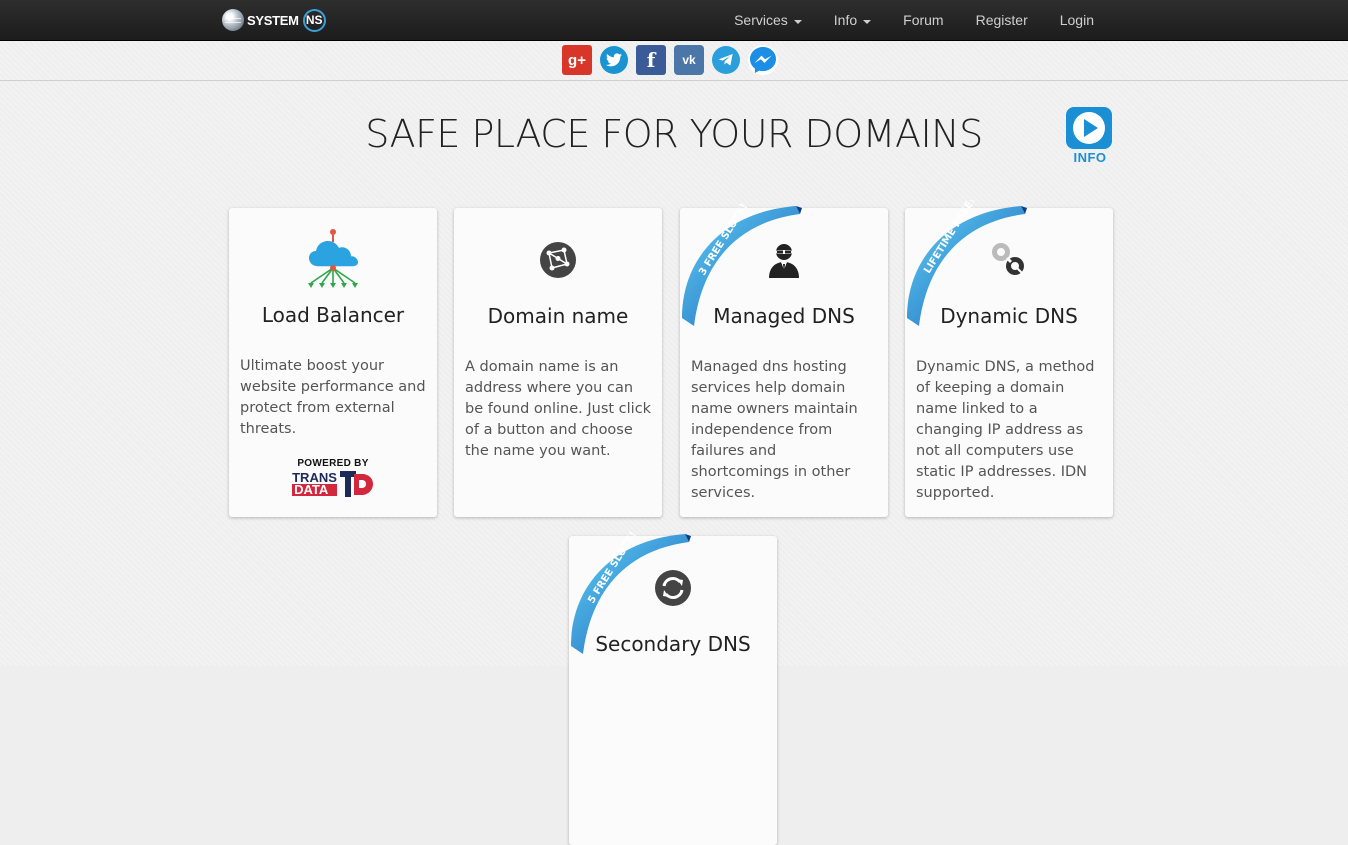 The image size is (1348, 845). Describe the element at coordinates (558, 260) in the screenshot. I see `network-globe-icon` at that location.